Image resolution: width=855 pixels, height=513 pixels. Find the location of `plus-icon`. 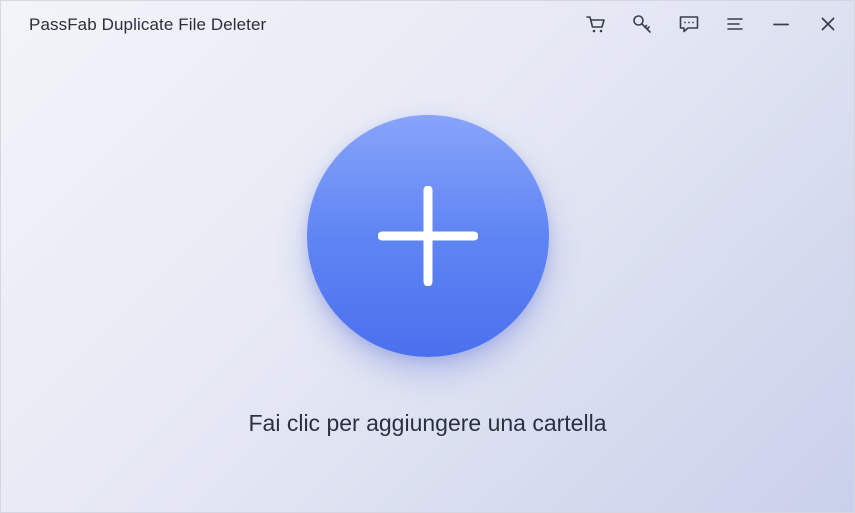

plus-icon is located at coordinates (428, 236).